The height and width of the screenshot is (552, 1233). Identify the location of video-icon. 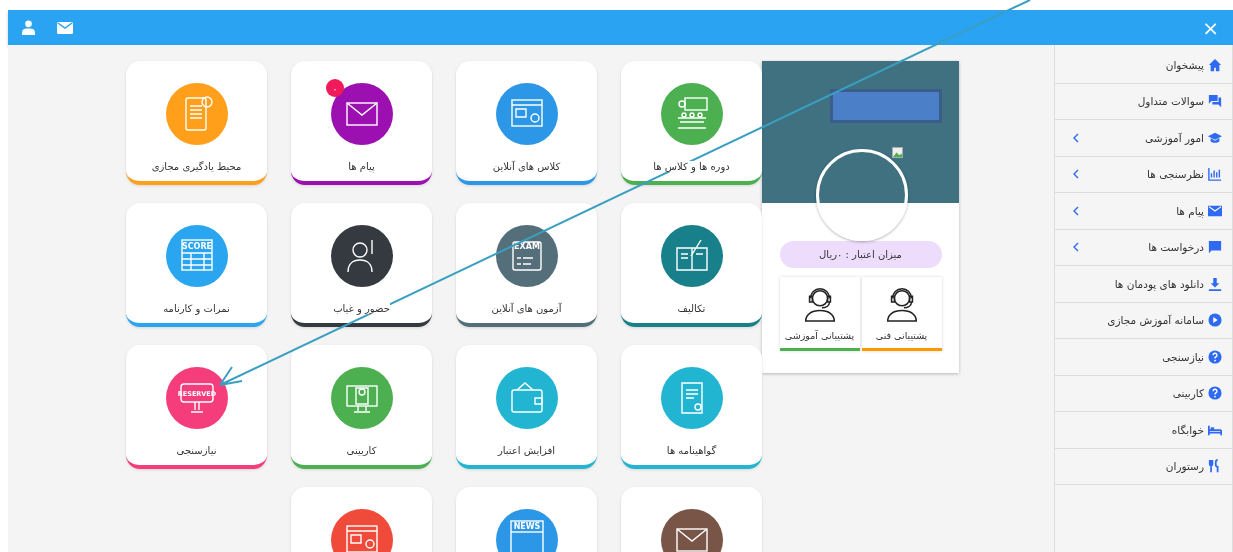
(361, 530).